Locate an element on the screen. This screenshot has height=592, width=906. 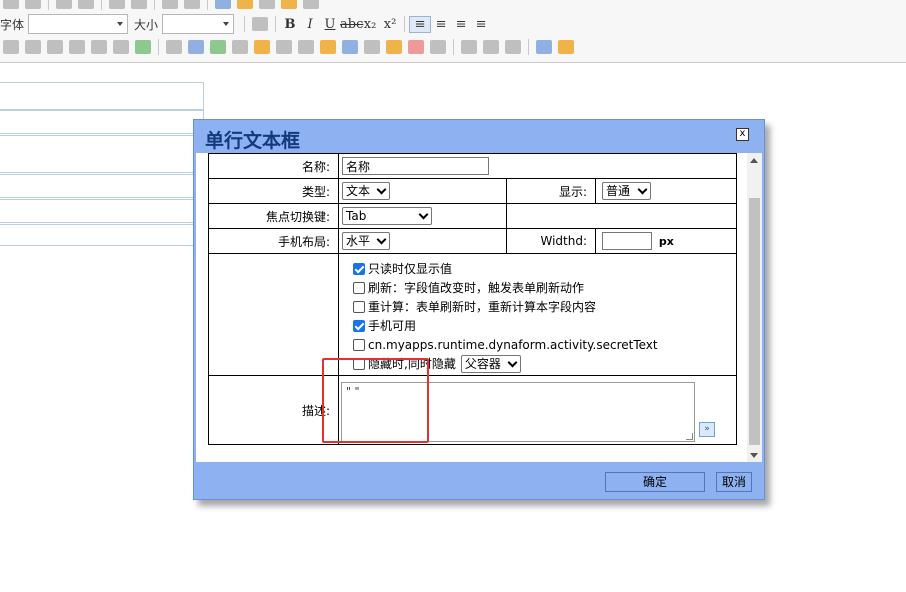
width-unit: px is located at coordinates (666, 241).